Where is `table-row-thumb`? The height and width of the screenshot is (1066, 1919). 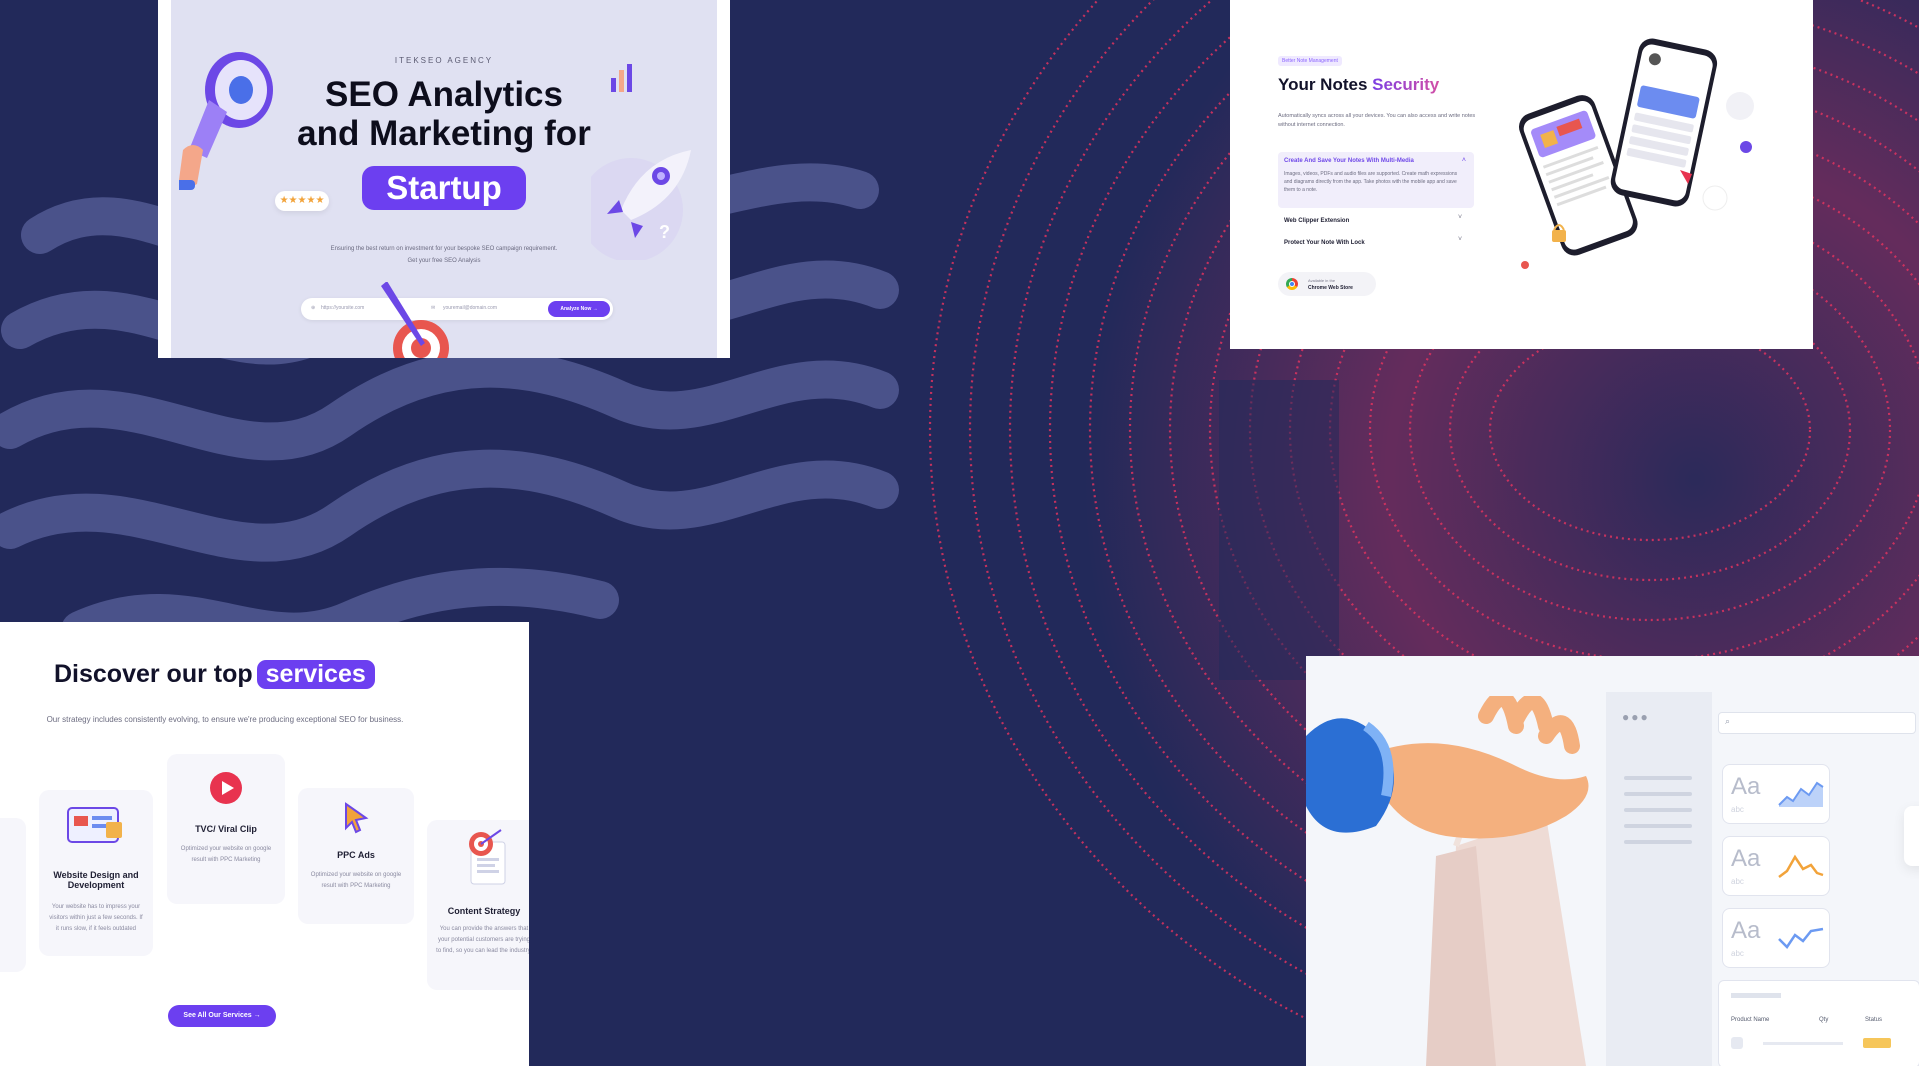 table-row-thumb is located at coordinates (1737, 1043).